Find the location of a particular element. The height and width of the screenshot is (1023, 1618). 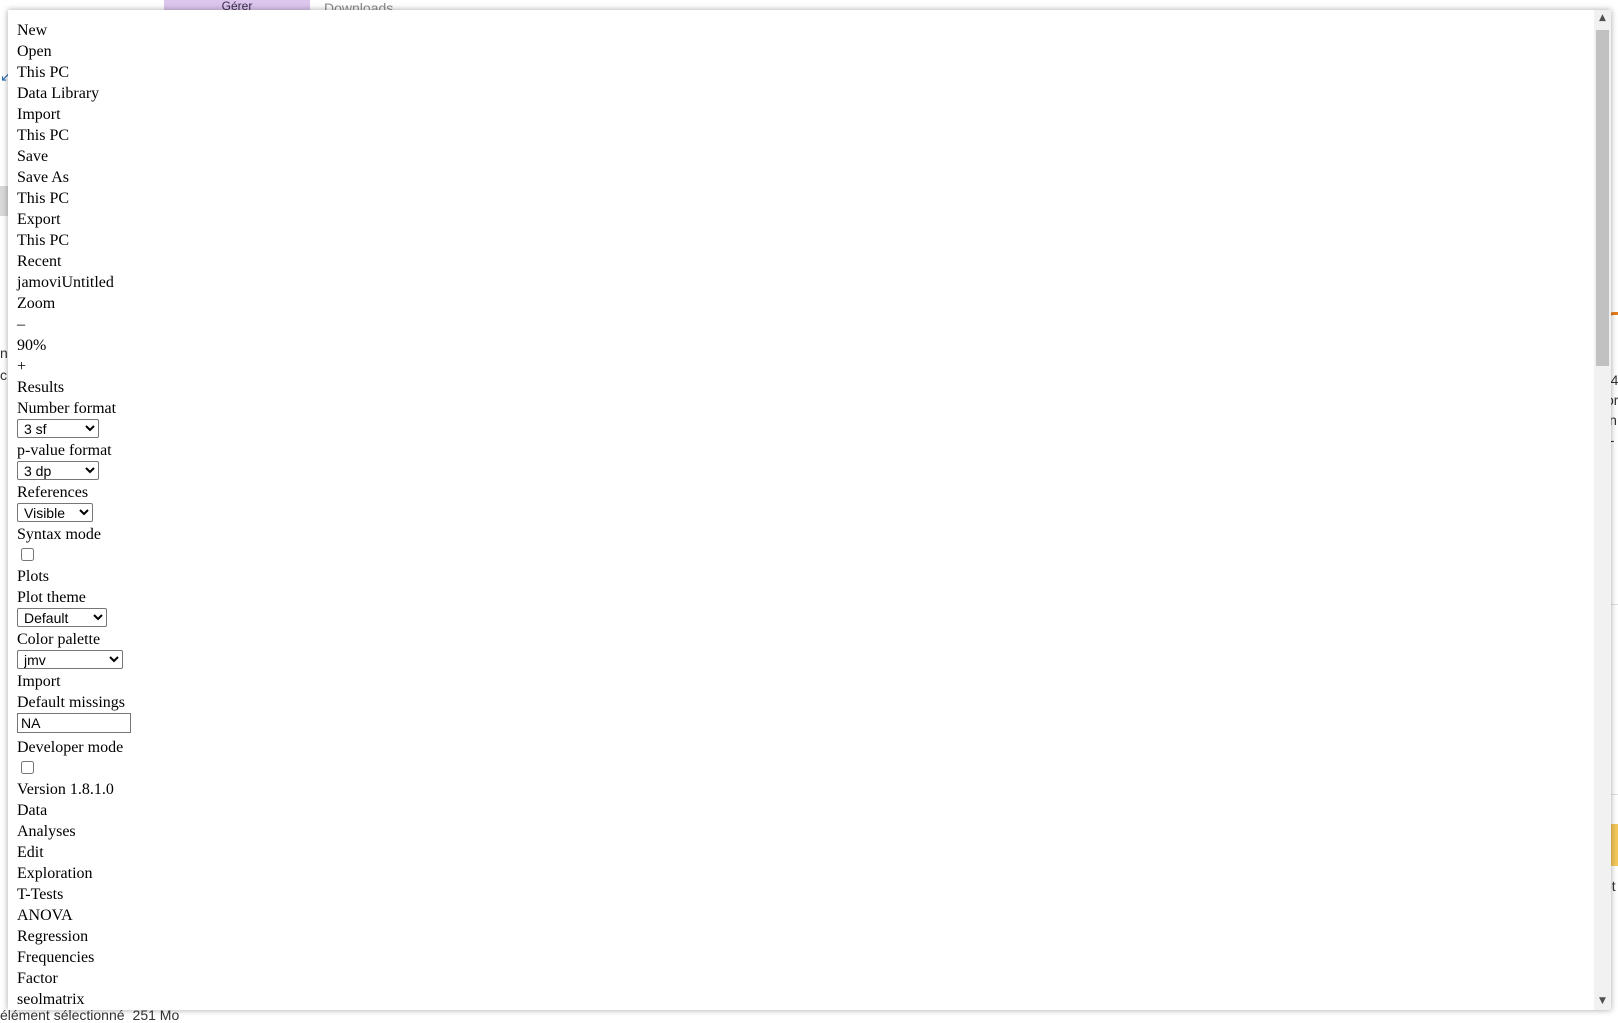

developer-mode-label: Developer mode is located at coordinates (70, 747).